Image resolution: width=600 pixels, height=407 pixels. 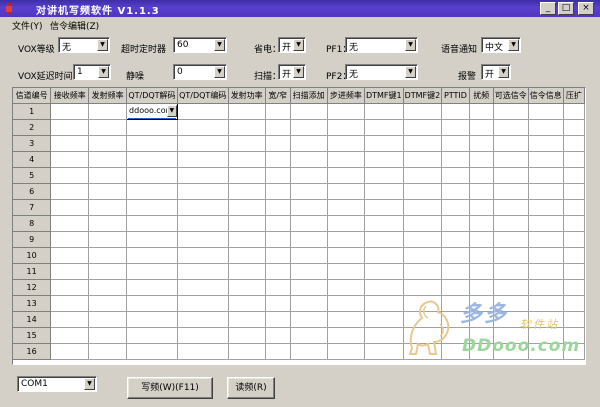 What do you see at coordinates (32, 287) in the screenshot?
I see `row-number: 12` at bounding box center [32, 287].